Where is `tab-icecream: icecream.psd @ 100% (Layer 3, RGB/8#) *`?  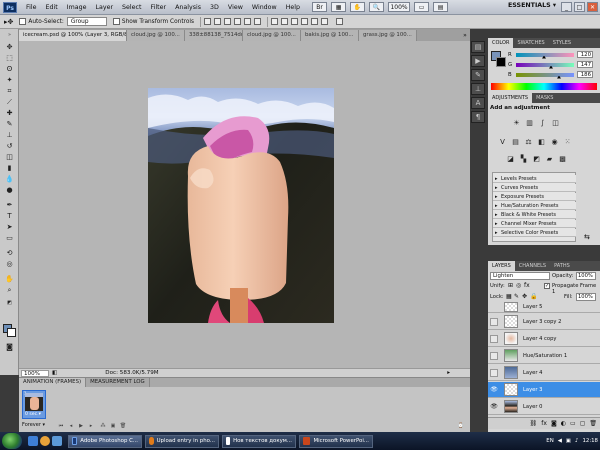 tab-icecream: icecream.psd @ 100% (Layer 3, RGB/8#) * is located at coordinates (73, 35).